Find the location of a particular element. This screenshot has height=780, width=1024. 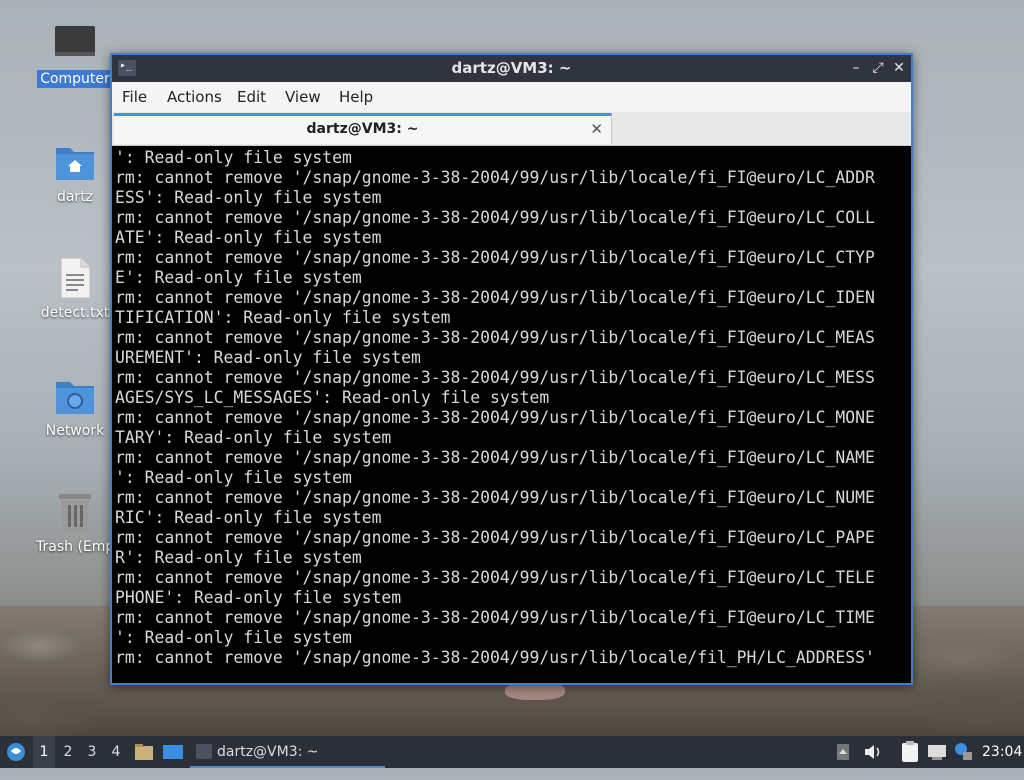

file-manager-icon is located at coordinates (144, 752).